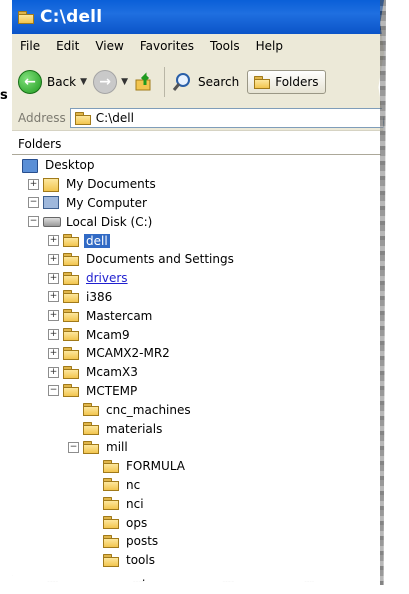 The image size is (409, 594). What do you see at coordinates (198, 353) in the screenshot?
I see `tree-item: + MCAMX2-MR2` at bounding box center [198, 353].